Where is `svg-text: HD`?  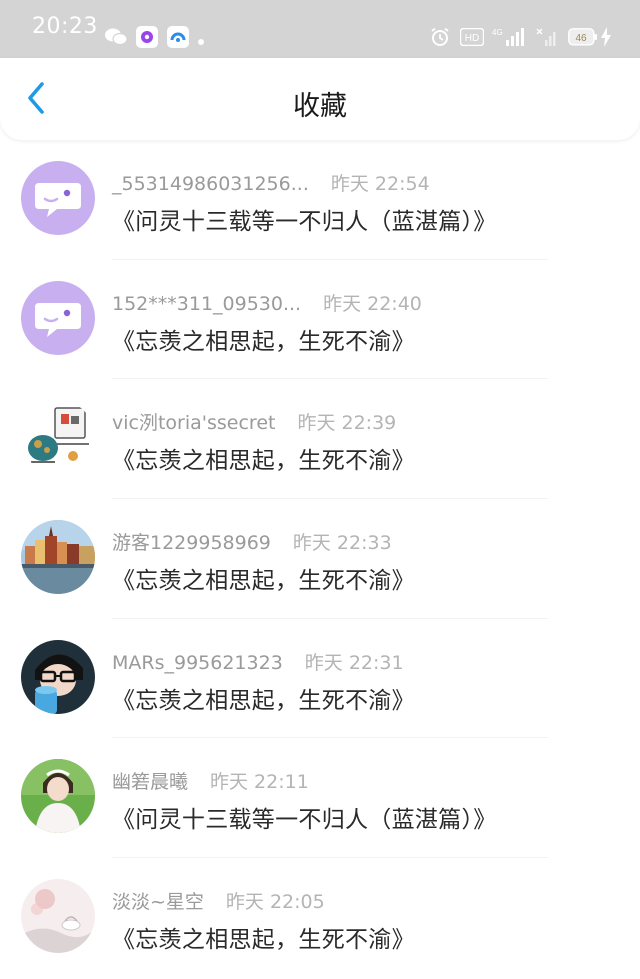
svg-text: HD is located at coordinates (472, 38).